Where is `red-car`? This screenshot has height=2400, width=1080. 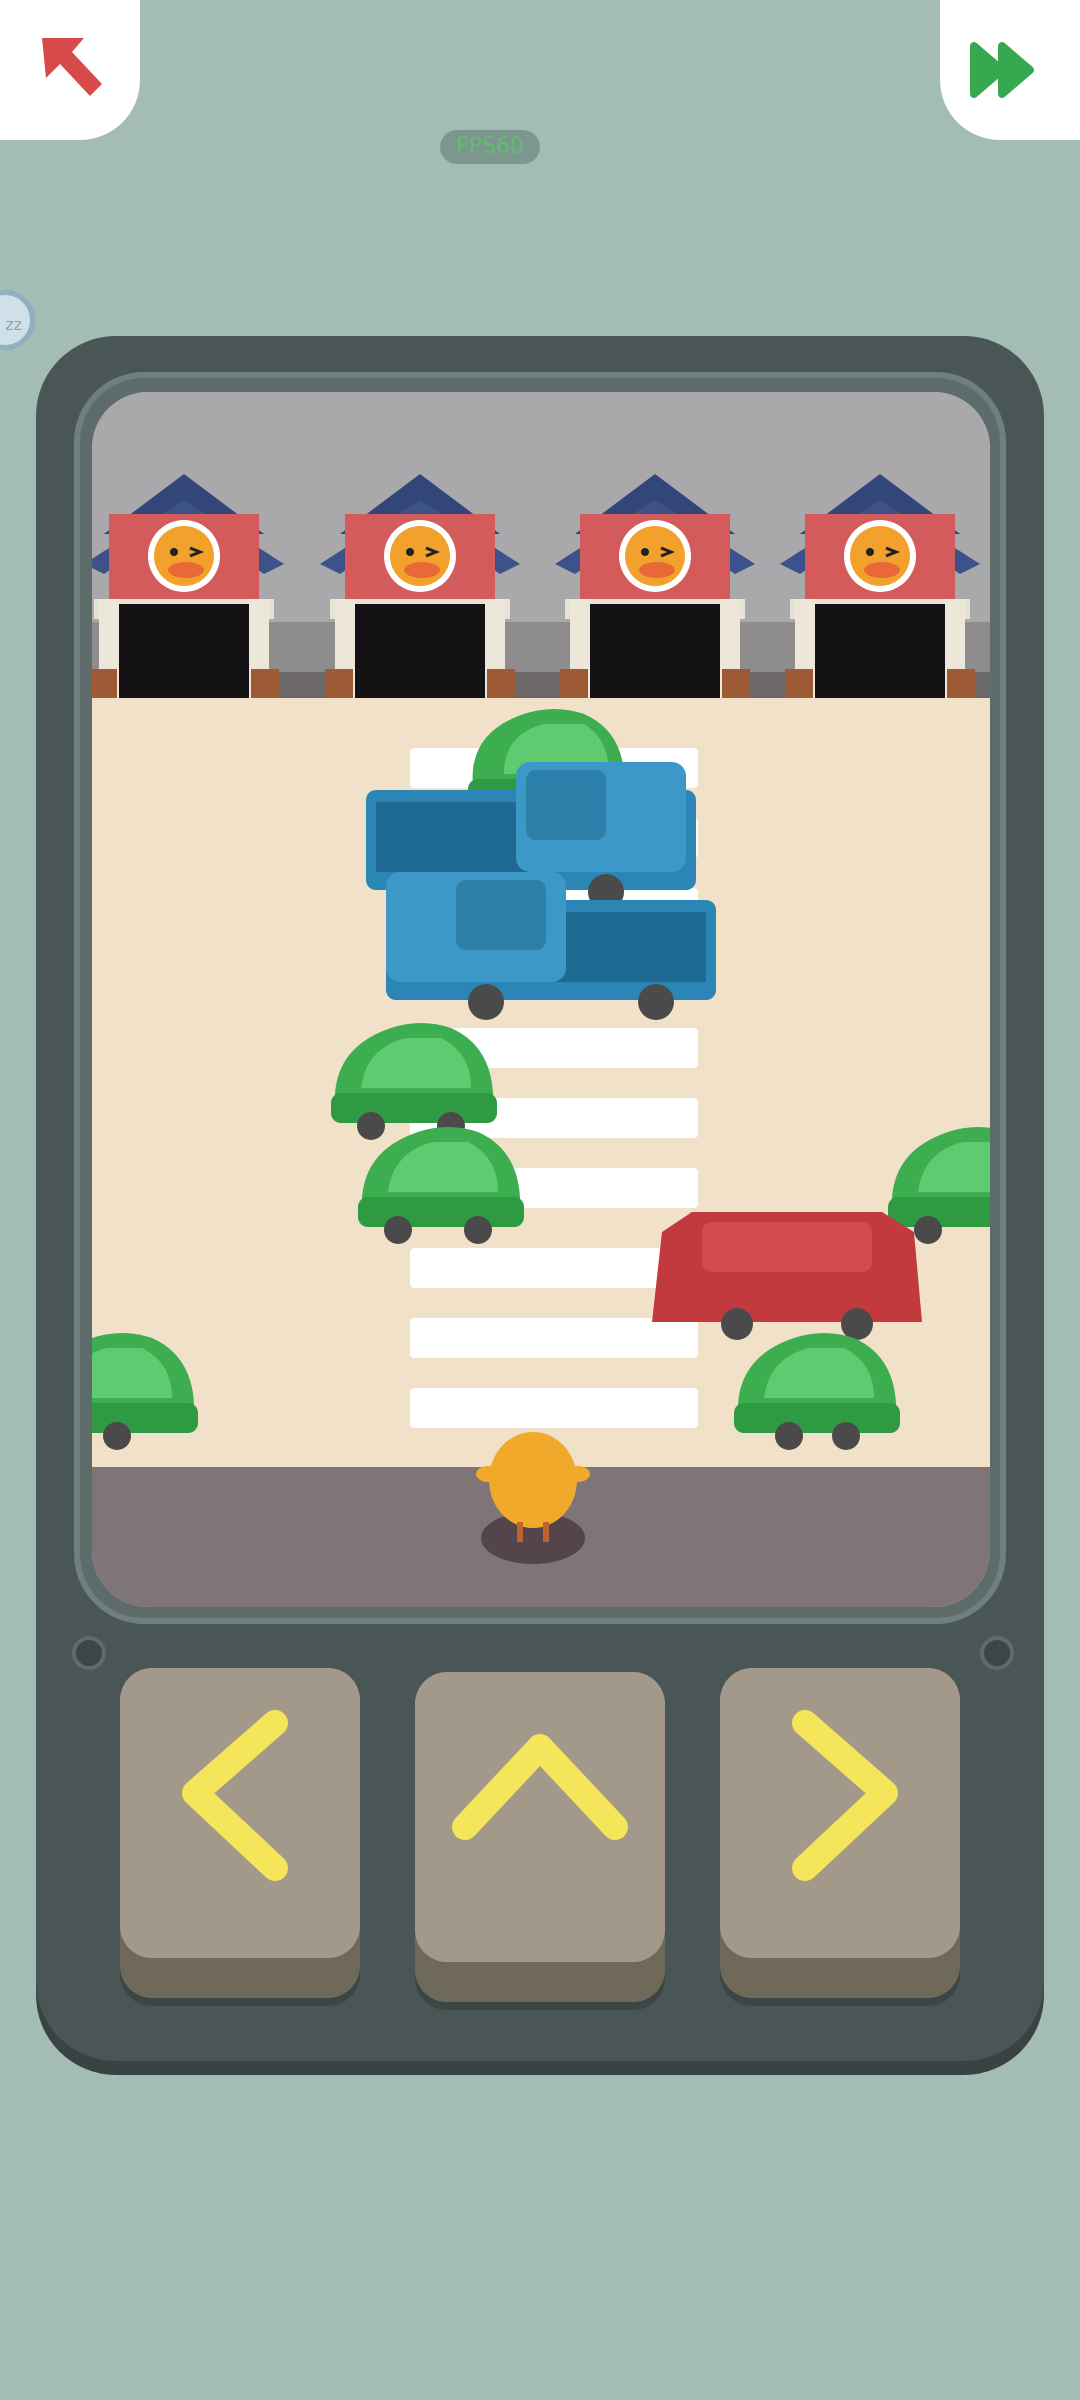
red-car is located at coordinates (787, 1276).